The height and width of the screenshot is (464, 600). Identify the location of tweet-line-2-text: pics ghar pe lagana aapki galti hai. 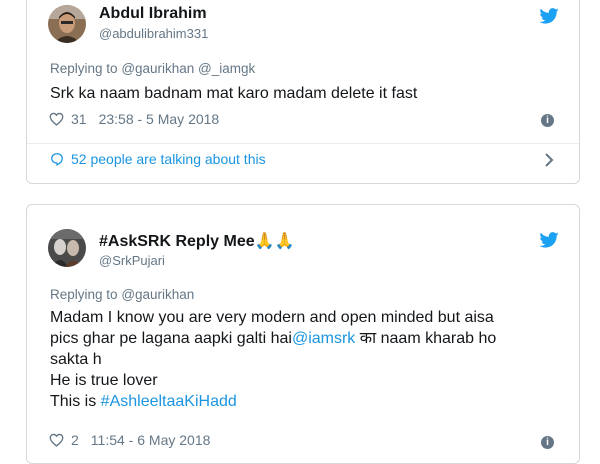
(171, 338).